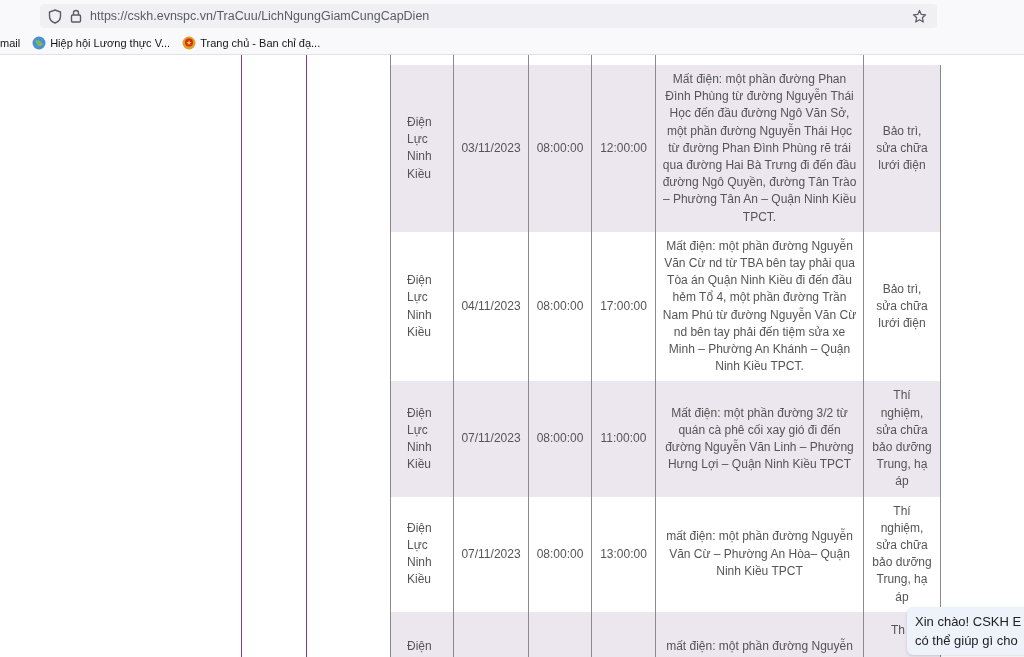  I want to click on bookmark: mail, so click(10, 43).